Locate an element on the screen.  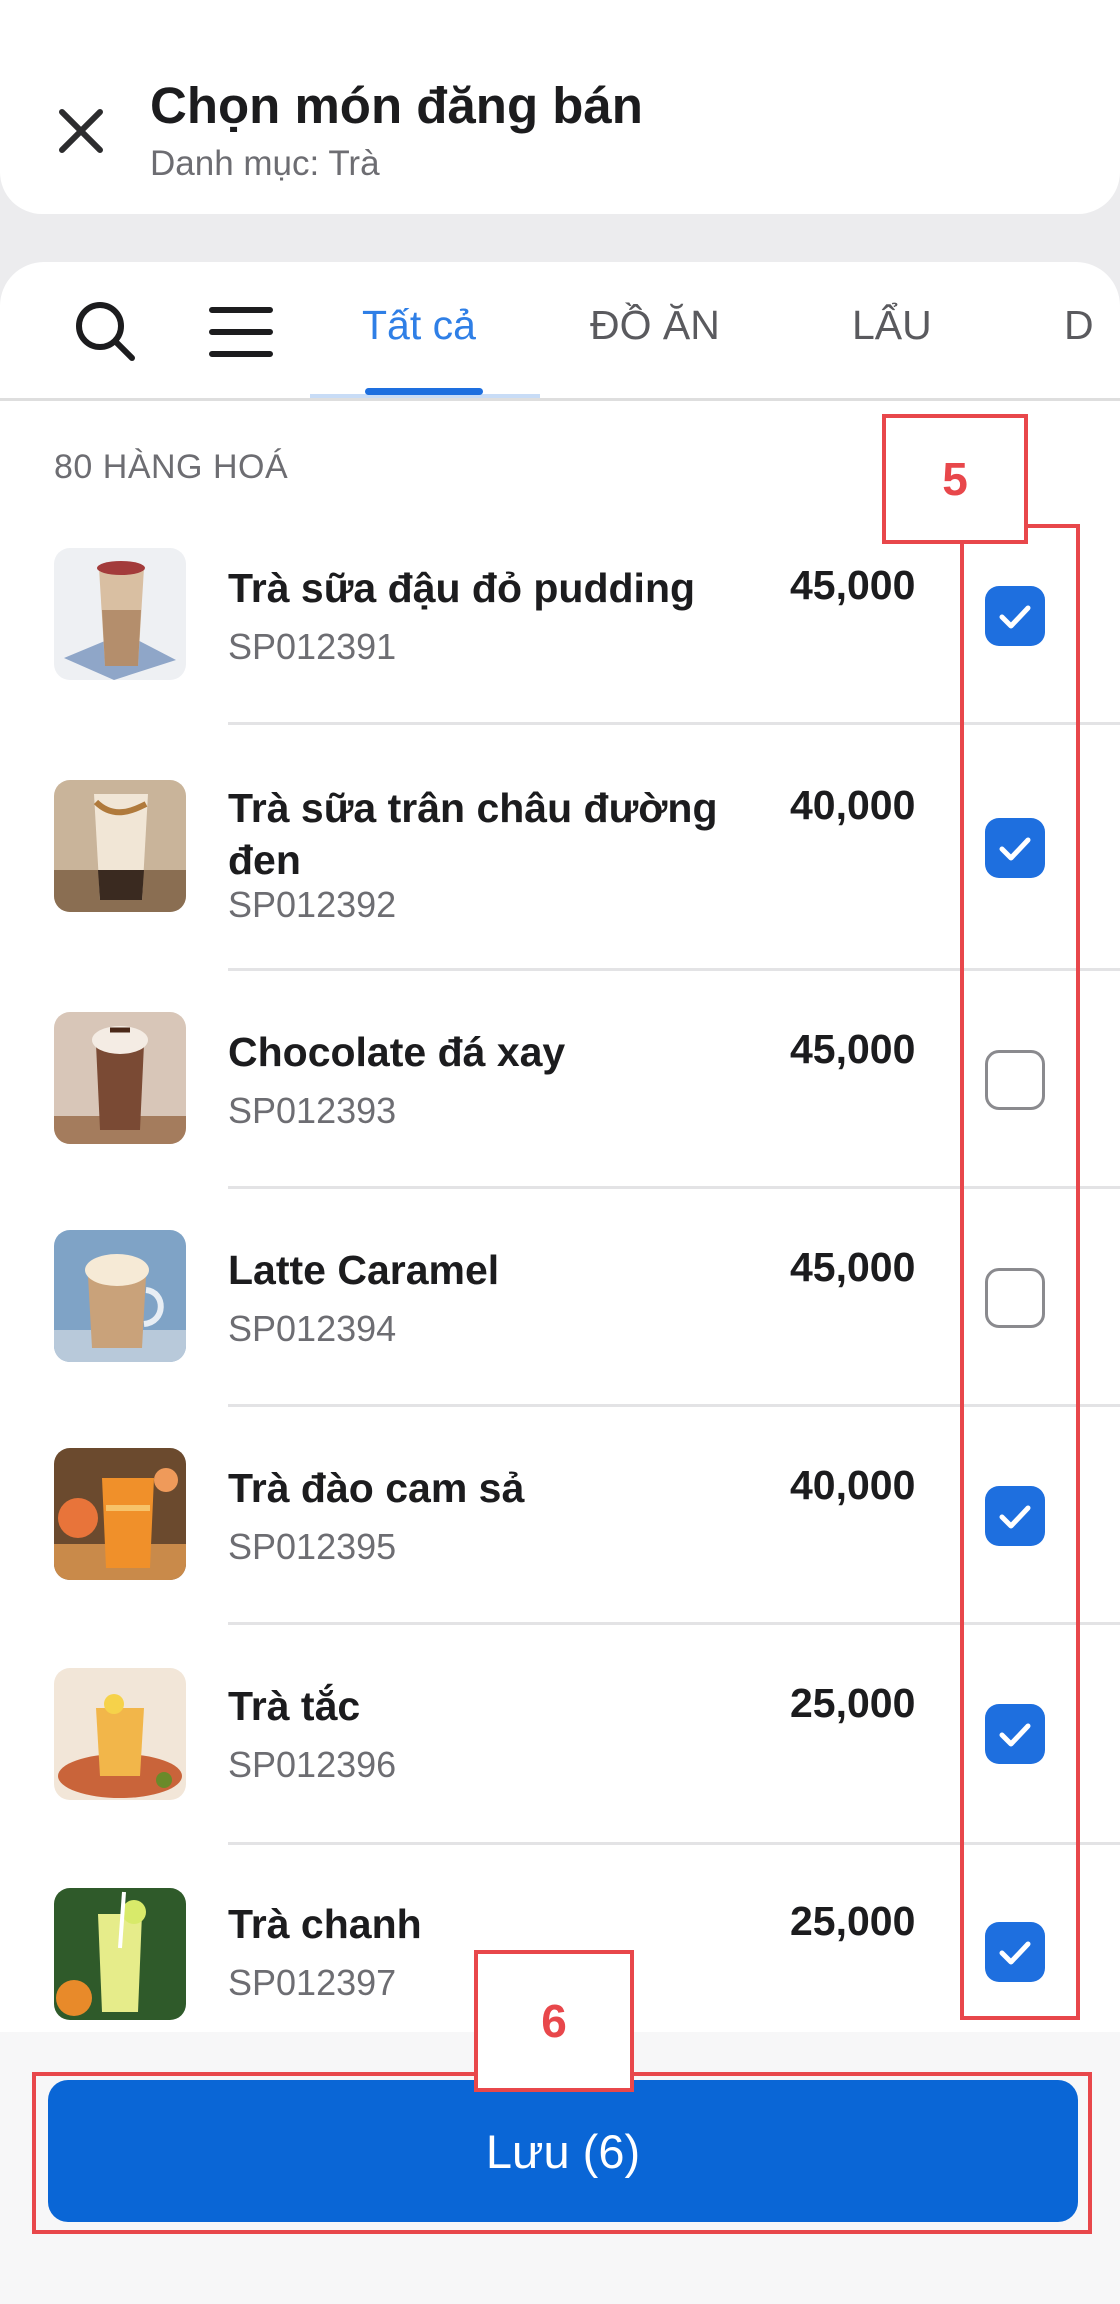
product-name: Trà chanh is located at coordinates (325, 1924).